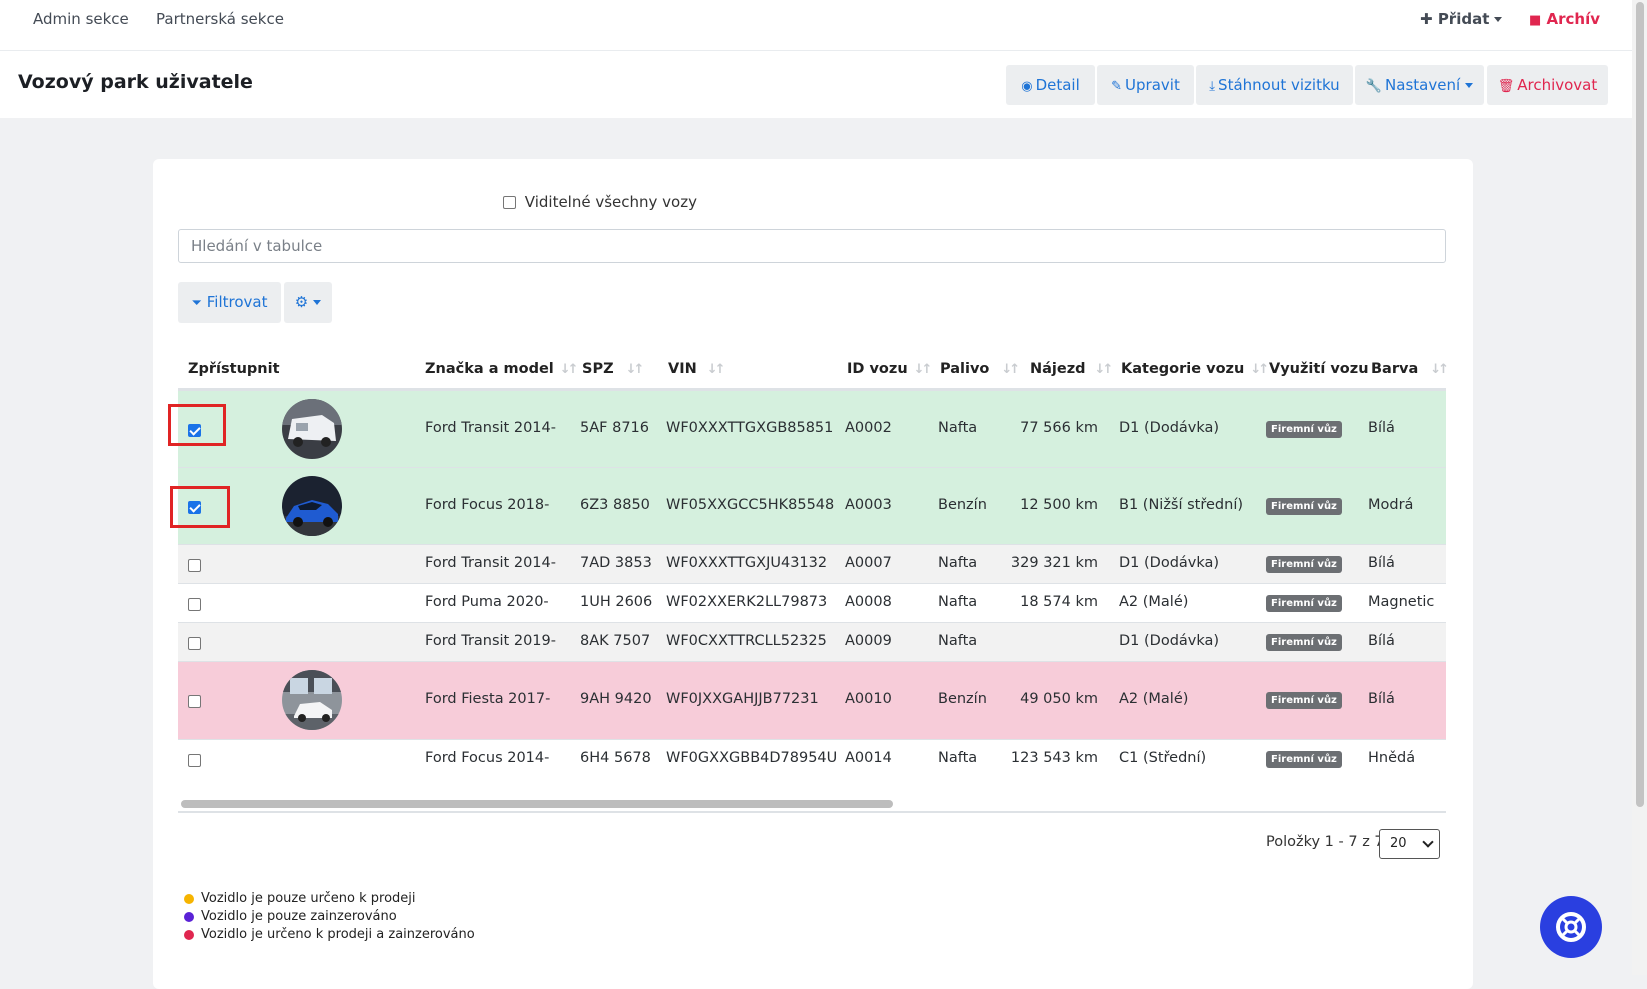 This screenshot has height=989, width=1647. I want to click on cell-vin: WF0XXXTTGXJU43132, so click(747, 563).